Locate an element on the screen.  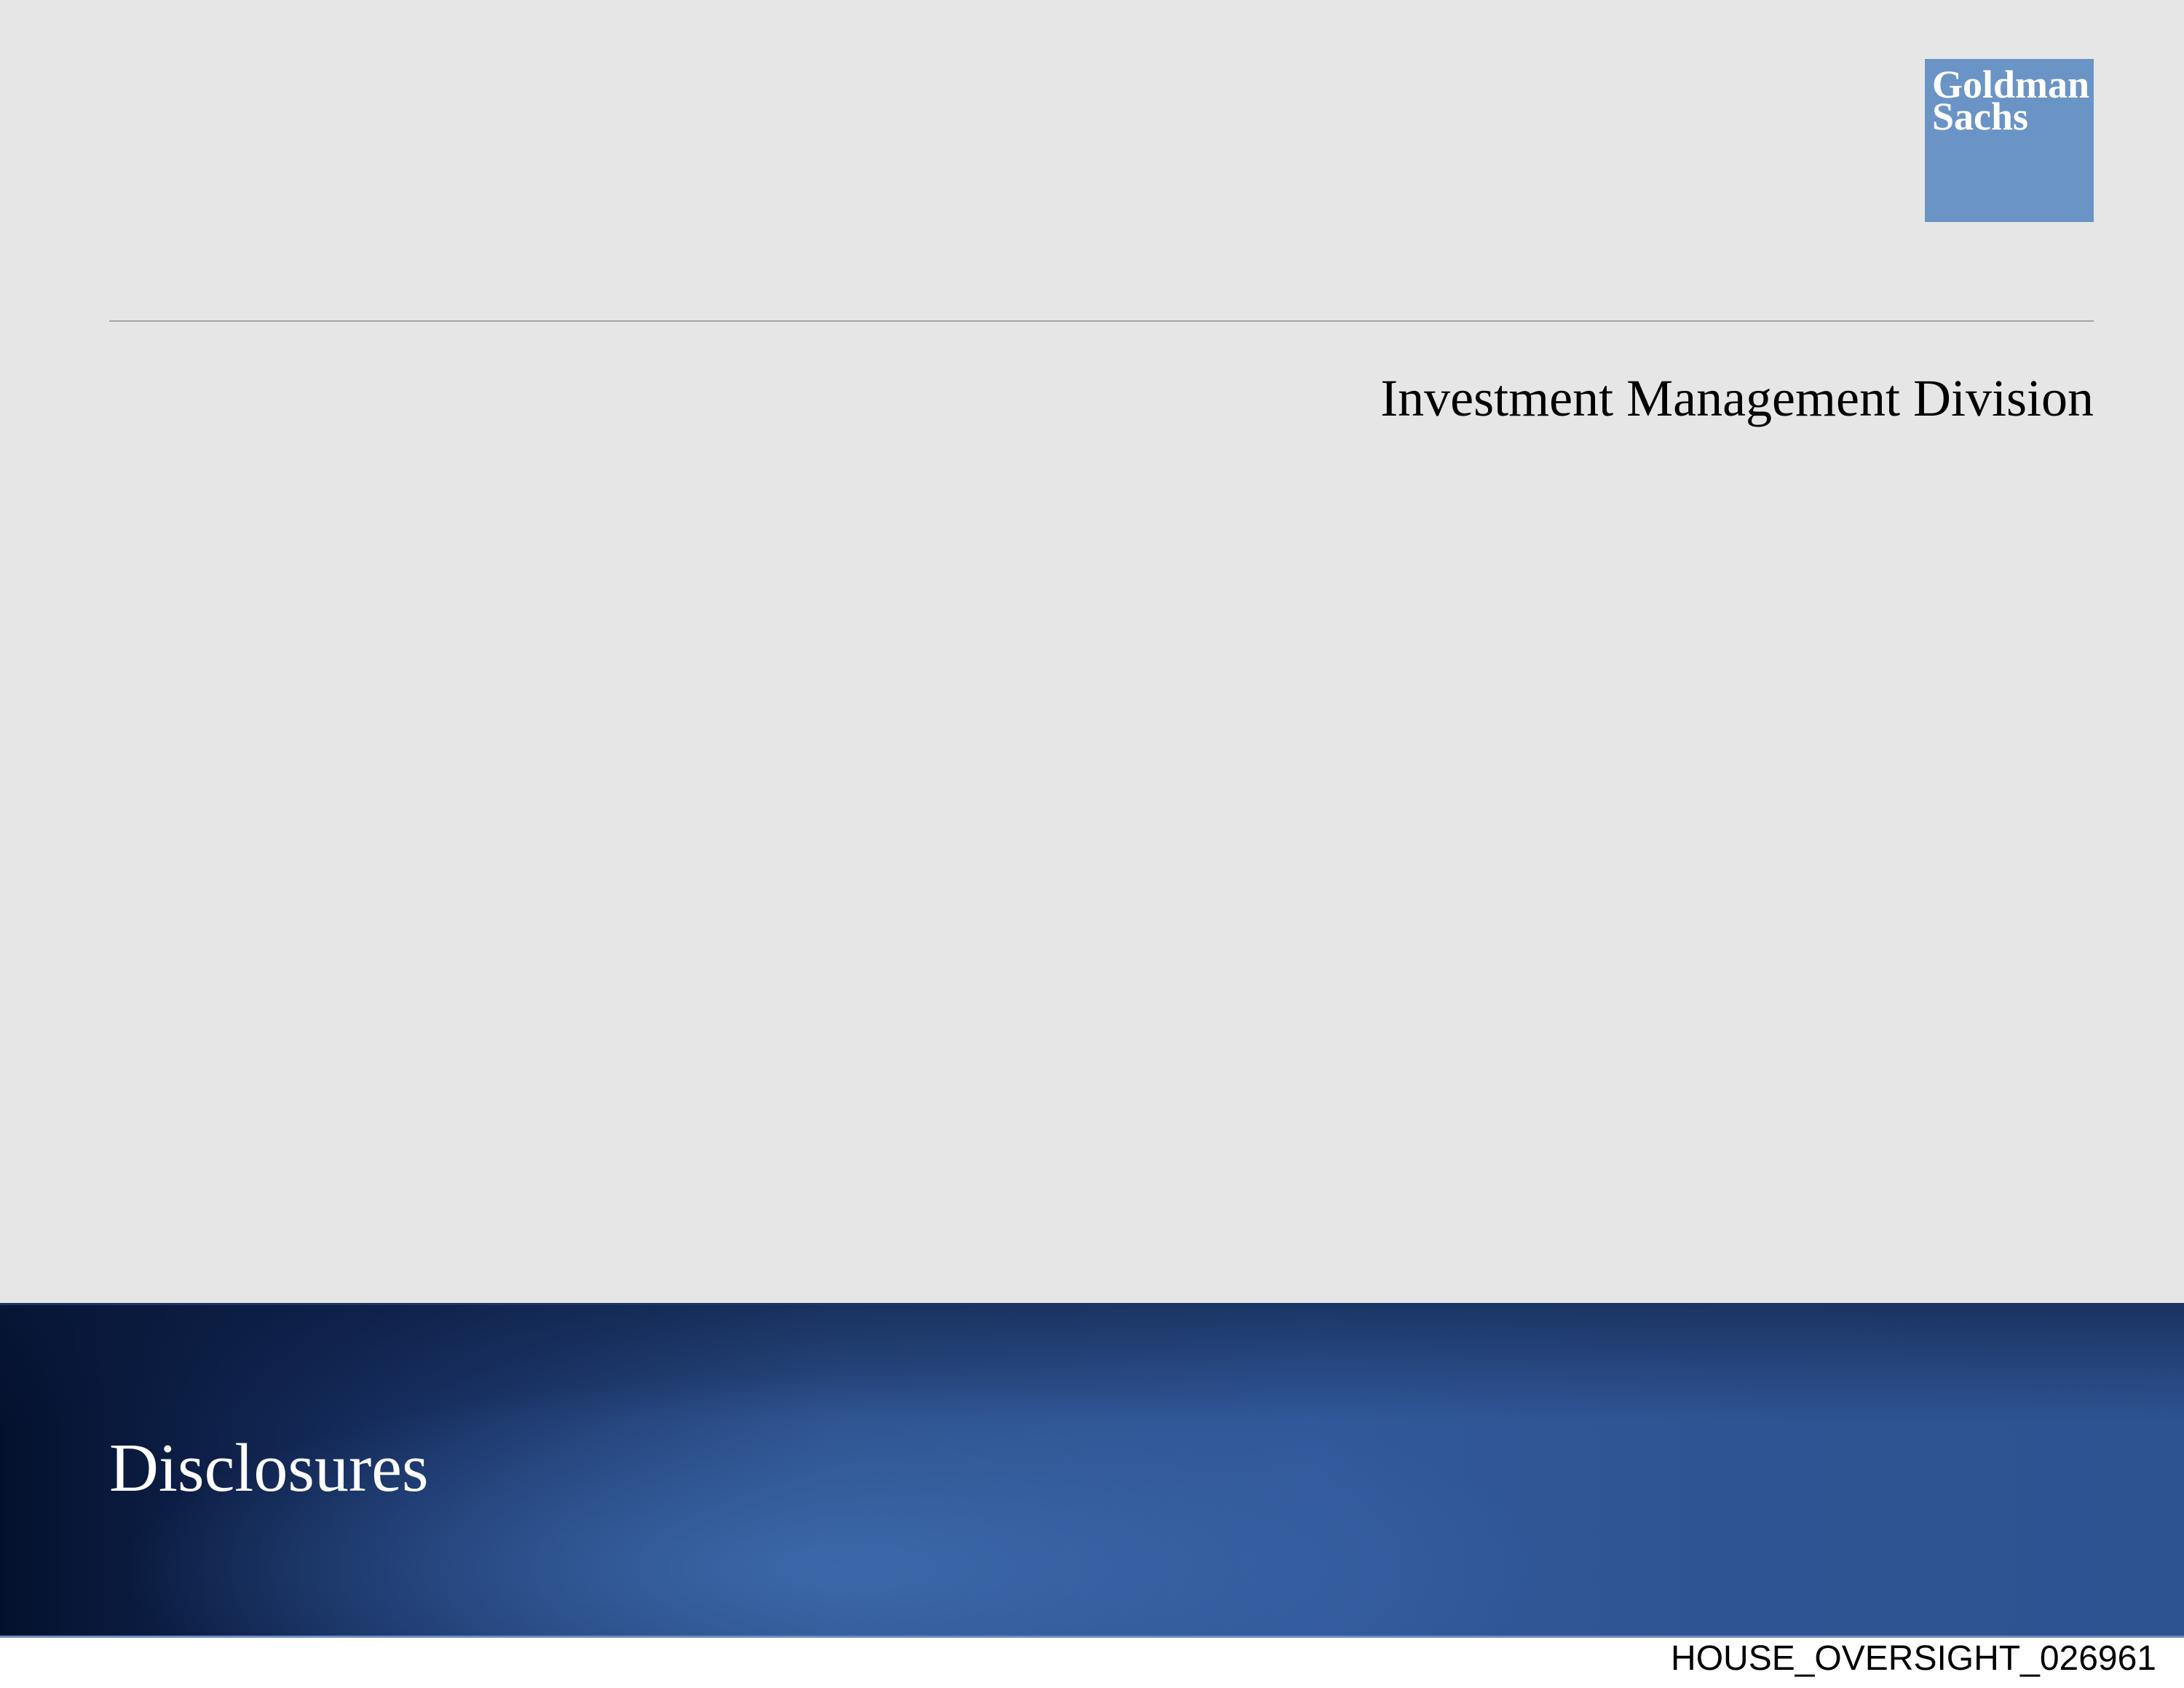
header-divider is located at coordinates (1101, 321).